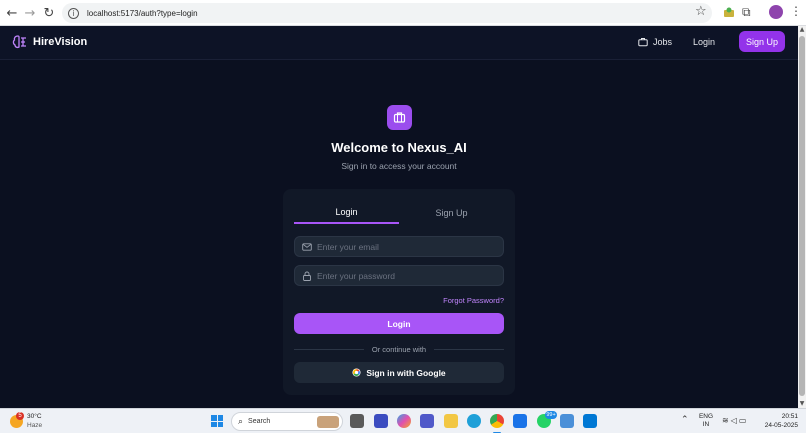 The image size is (806, 433). I want to click on lock-icon, so click(307, 276).